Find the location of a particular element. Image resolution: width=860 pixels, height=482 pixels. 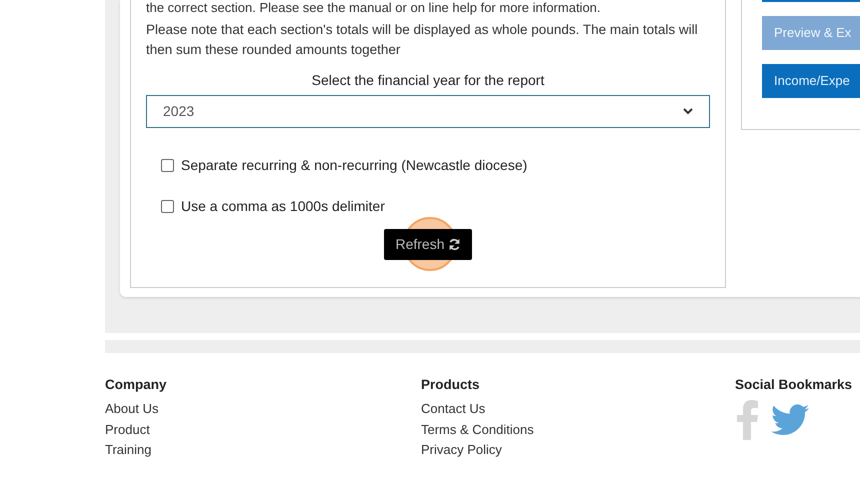

chevron-down-icon is located at coordinates (688, 111).